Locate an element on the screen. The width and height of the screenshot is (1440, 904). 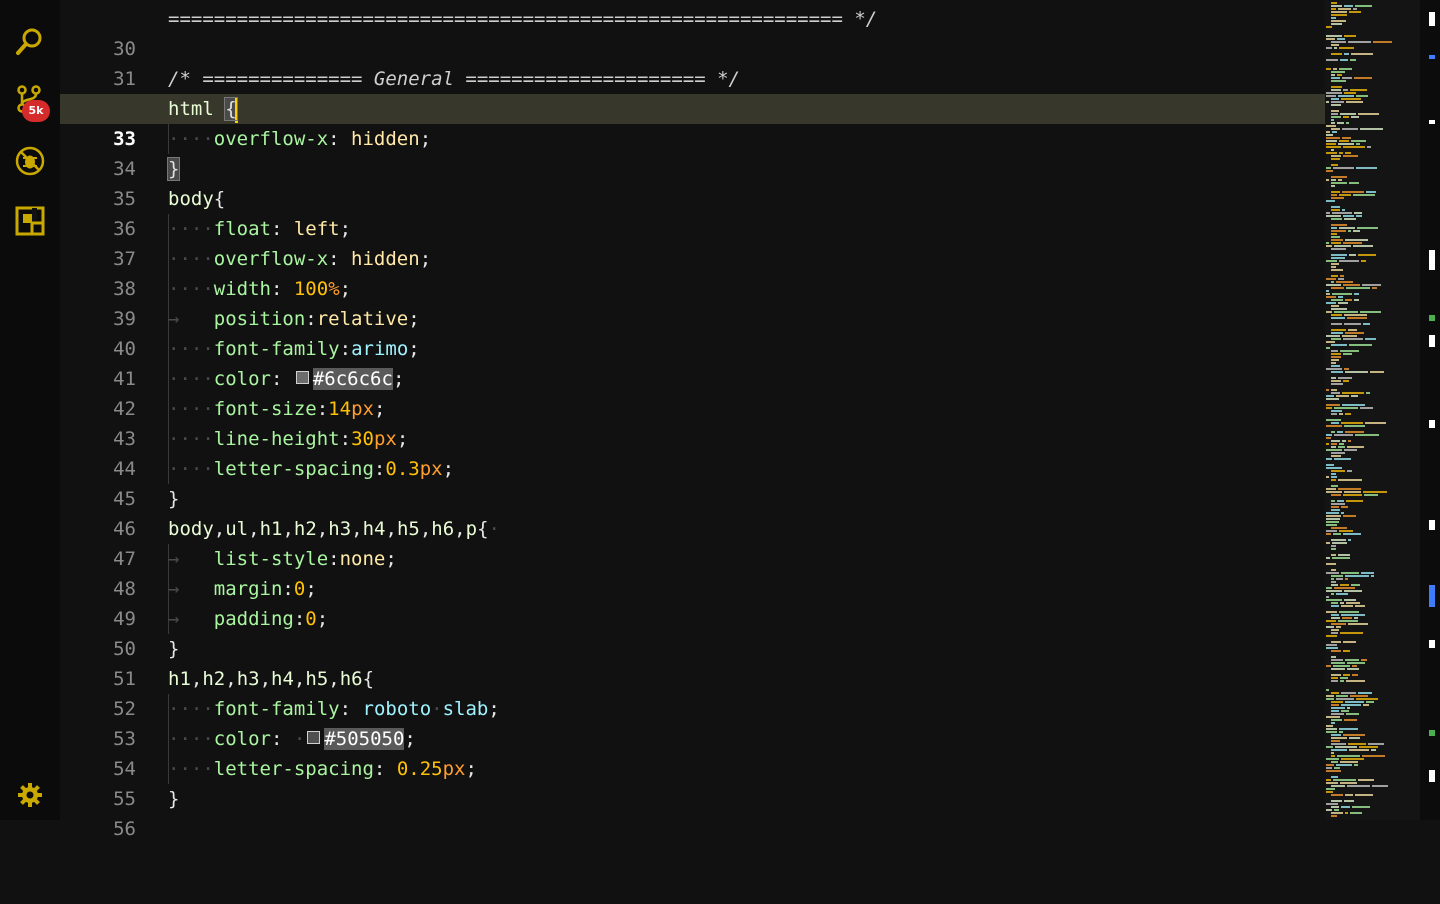
text-cursor is located at coordinates (236, 109).